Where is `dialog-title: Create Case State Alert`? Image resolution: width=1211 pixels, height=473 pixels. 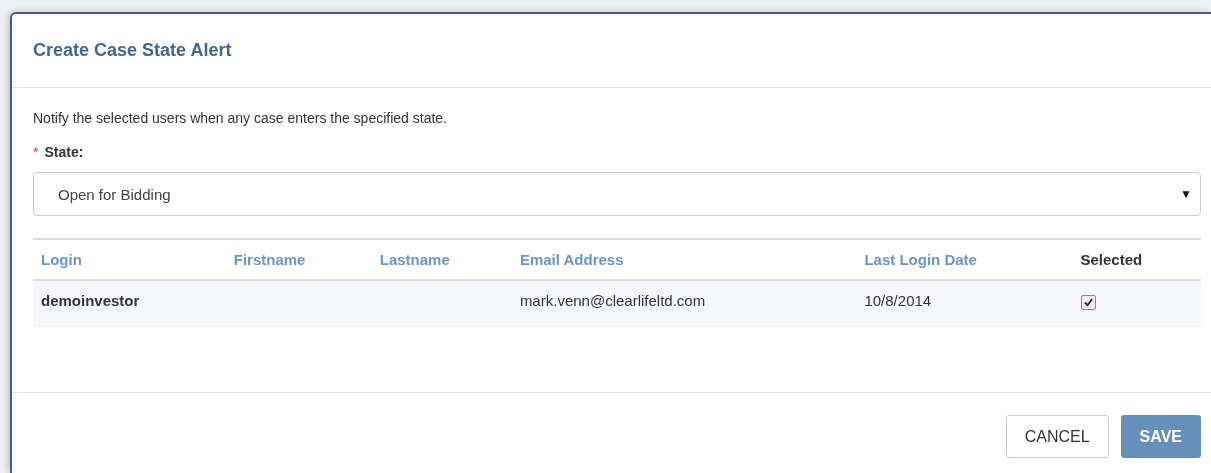
dialog-title: Create Case State Alert is located at coordinates (132, 50).